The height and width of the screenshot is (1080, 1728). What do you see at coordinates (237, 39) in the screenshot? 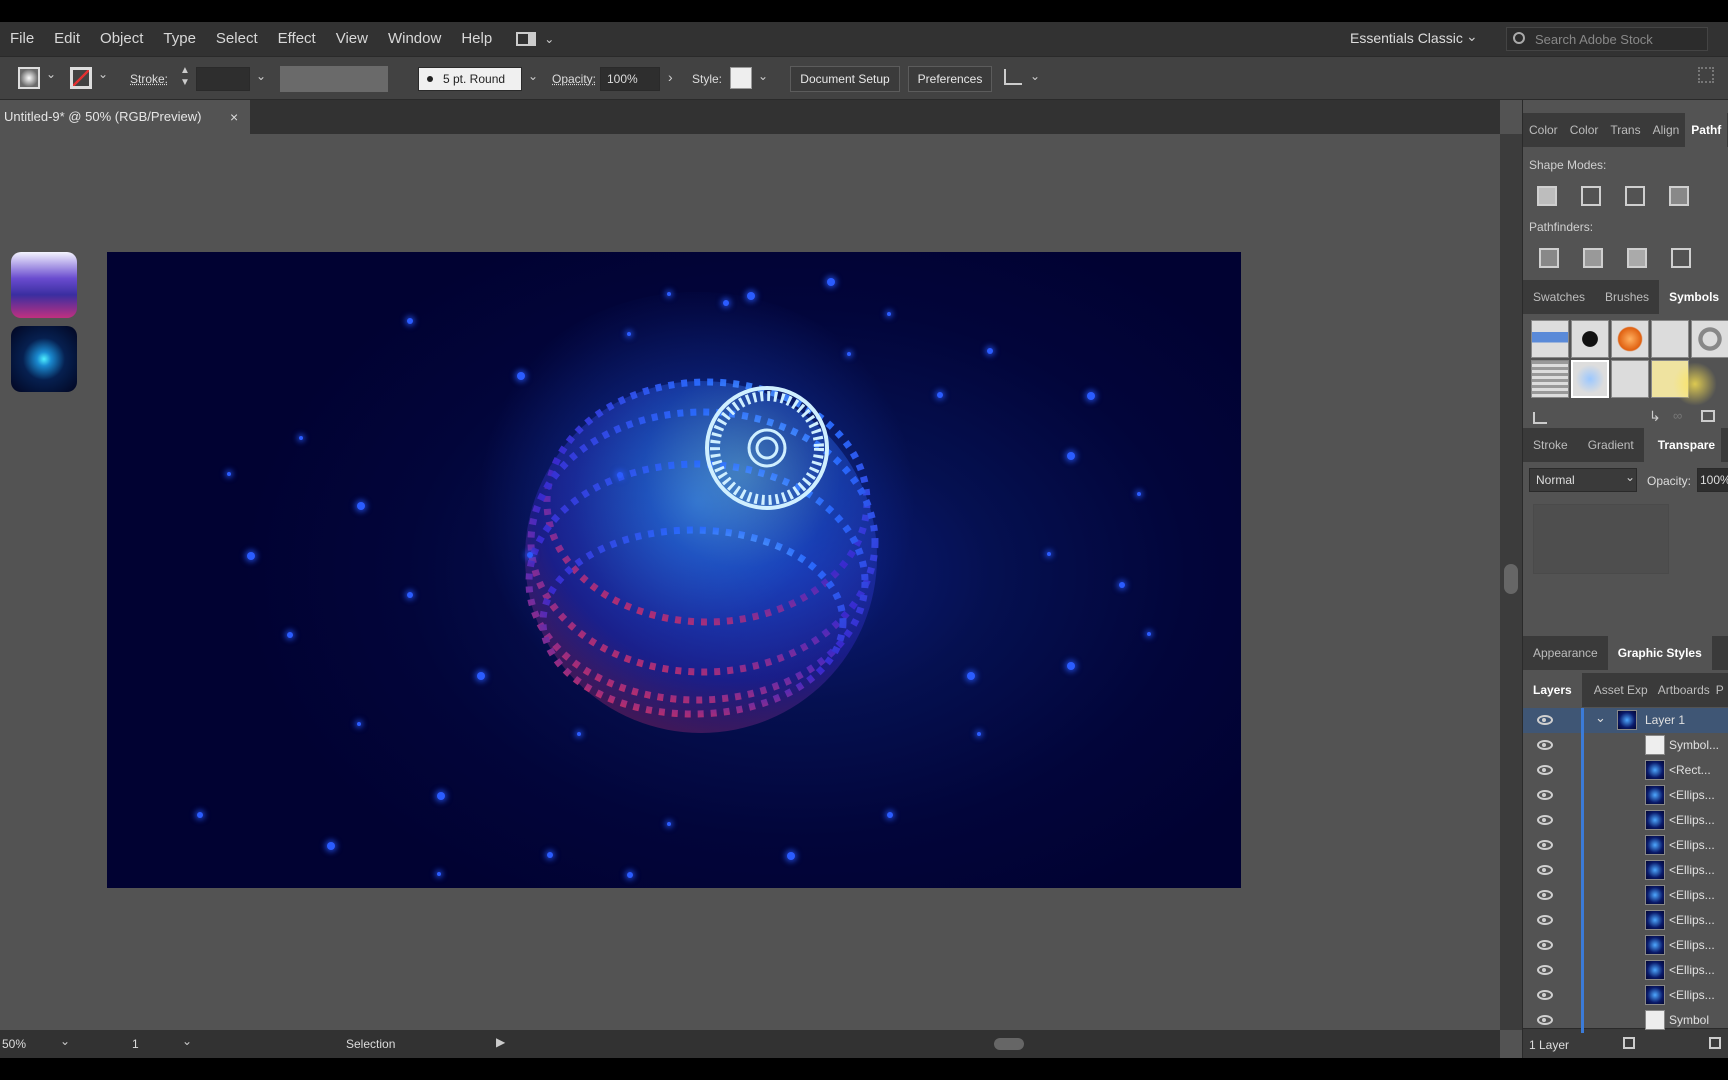
I see `menu-select: Select` at bounding box center [237, 39].